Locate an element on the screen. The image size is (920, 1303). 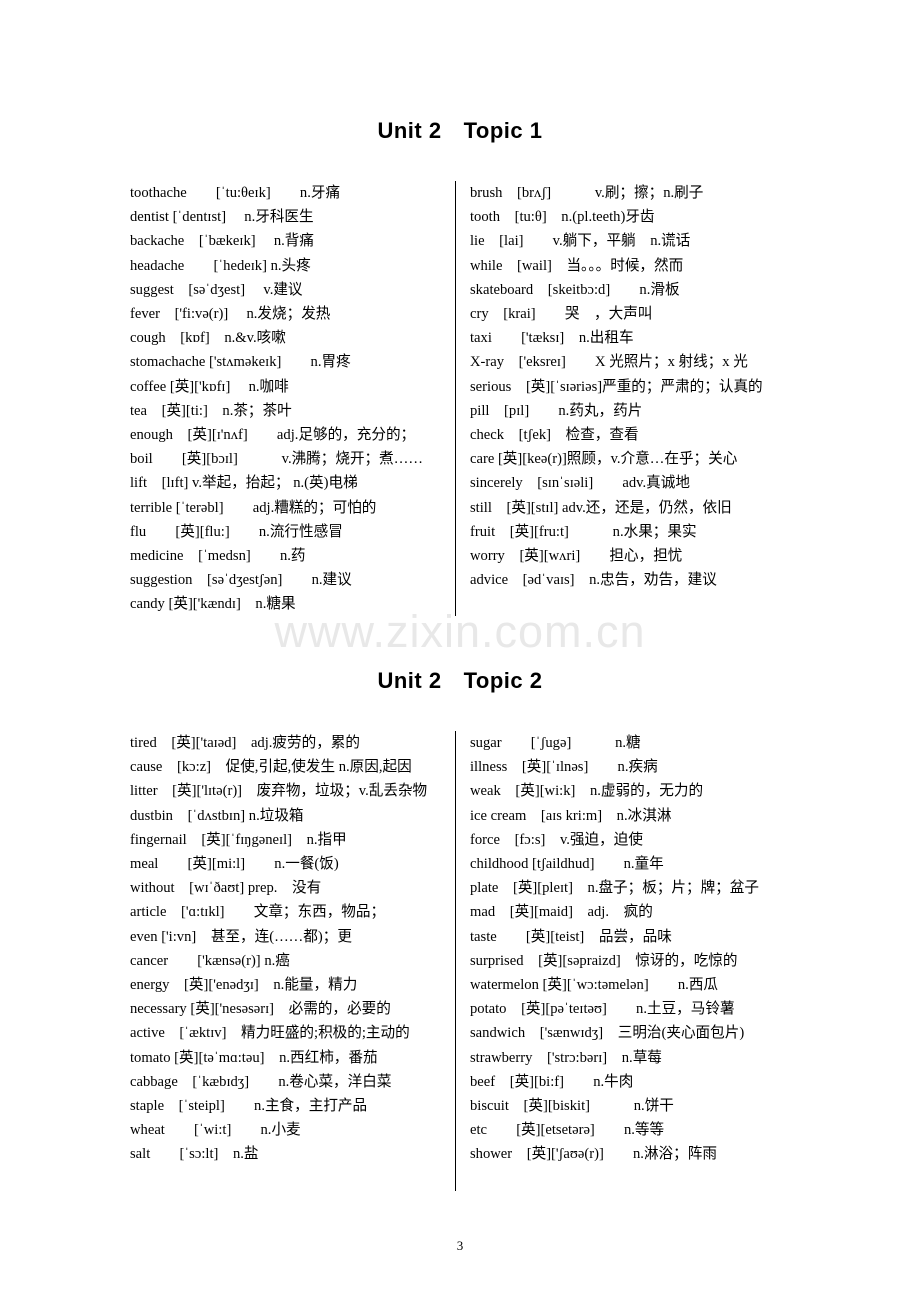
word-entry: weak [英][wi:k] n.虚弱的，无力的 is located at coordinates (587, 791).